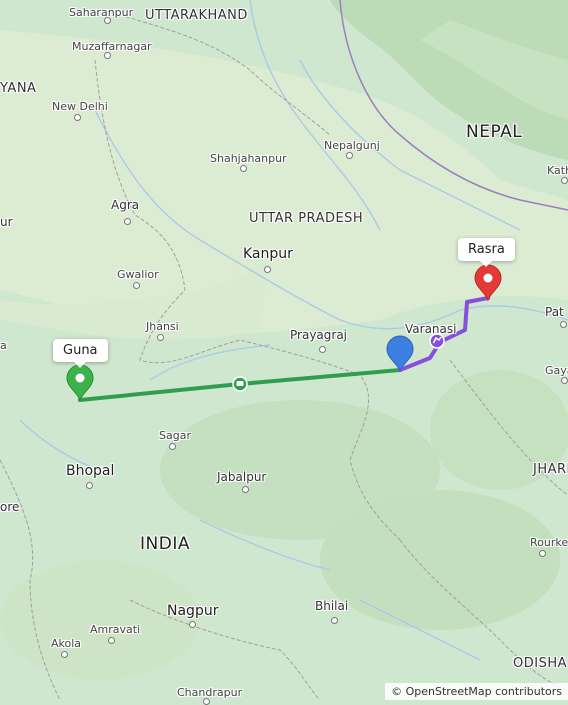 Image resolution: width=568 pixels, height=705 pixels. I want to click on state-label-uttar-pradesh: UTTAR PRADESH, so click(306, 218).